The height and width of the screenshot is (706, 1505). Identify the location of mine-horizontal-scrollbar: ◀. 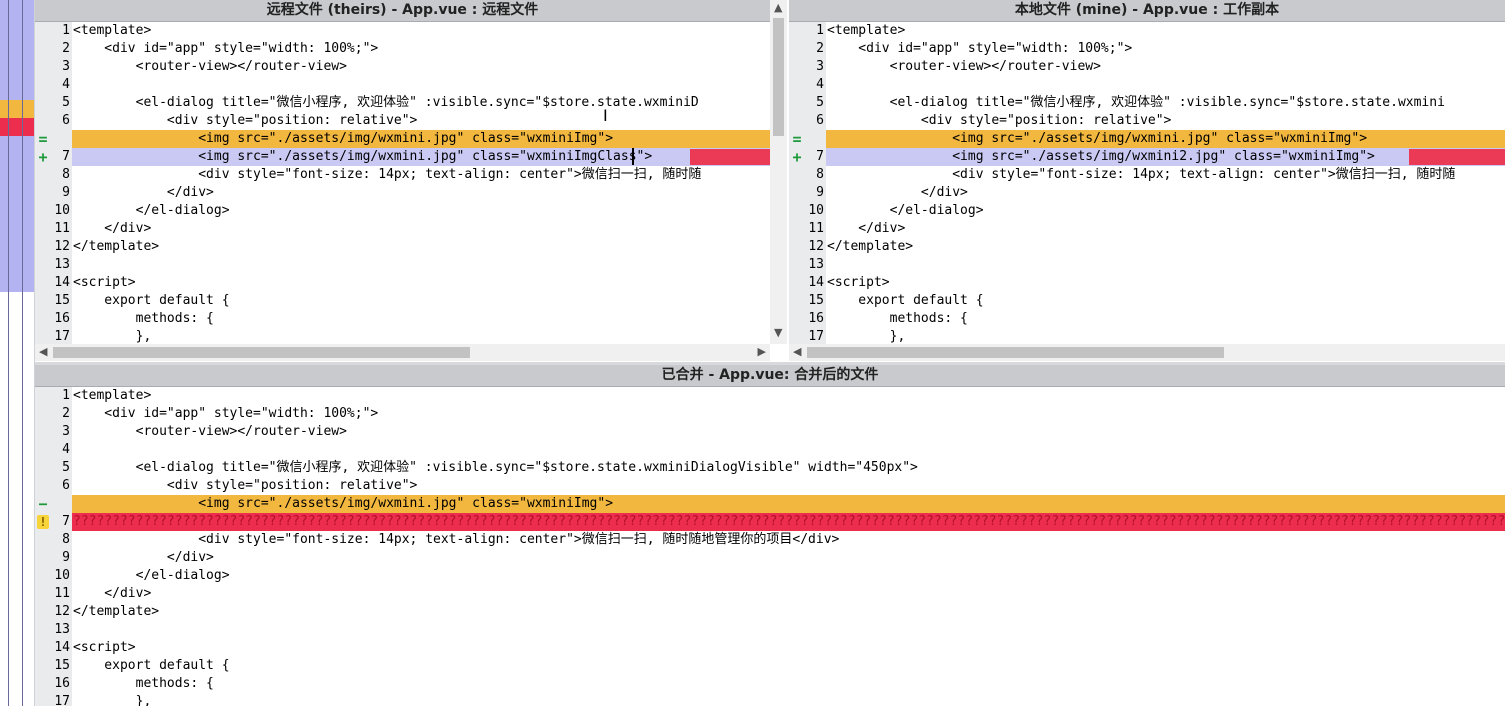
(1147, 352).